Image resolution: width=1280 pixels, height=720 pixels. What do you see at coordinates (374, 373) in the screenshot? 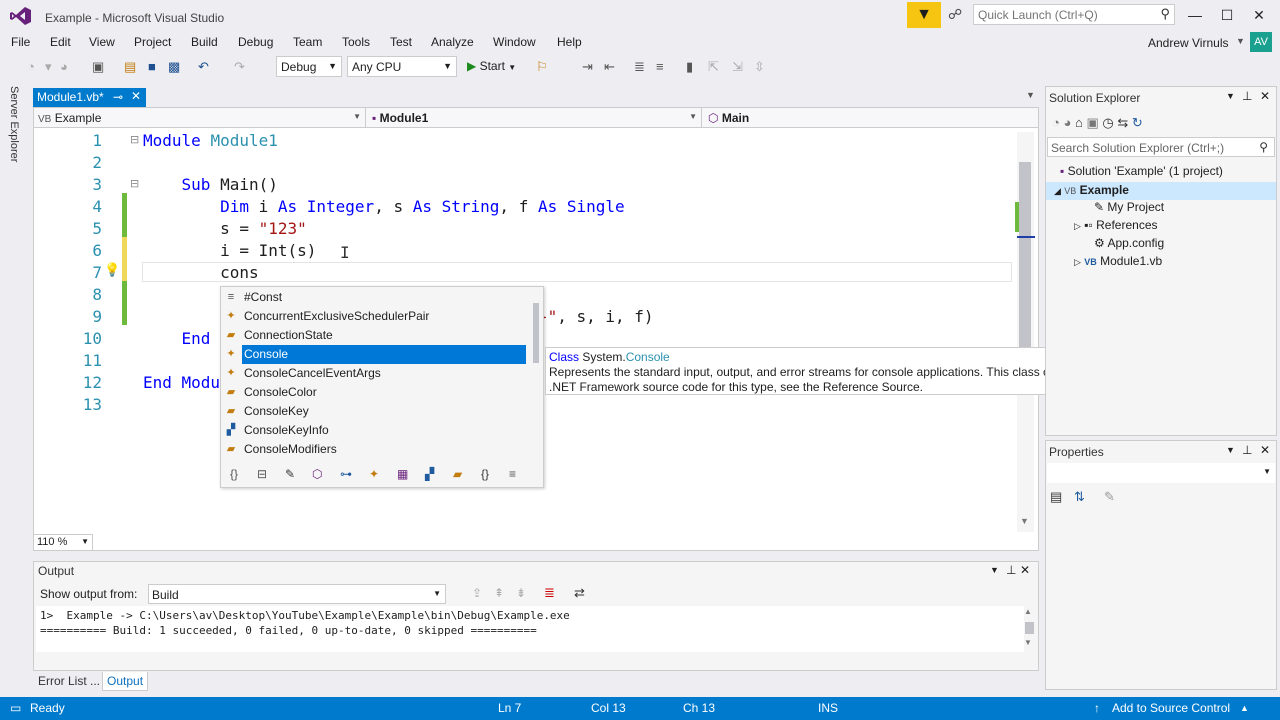
I see `completion-item: ✦ ConsoleCancelEventArgs` at bounding box center [374, 373].